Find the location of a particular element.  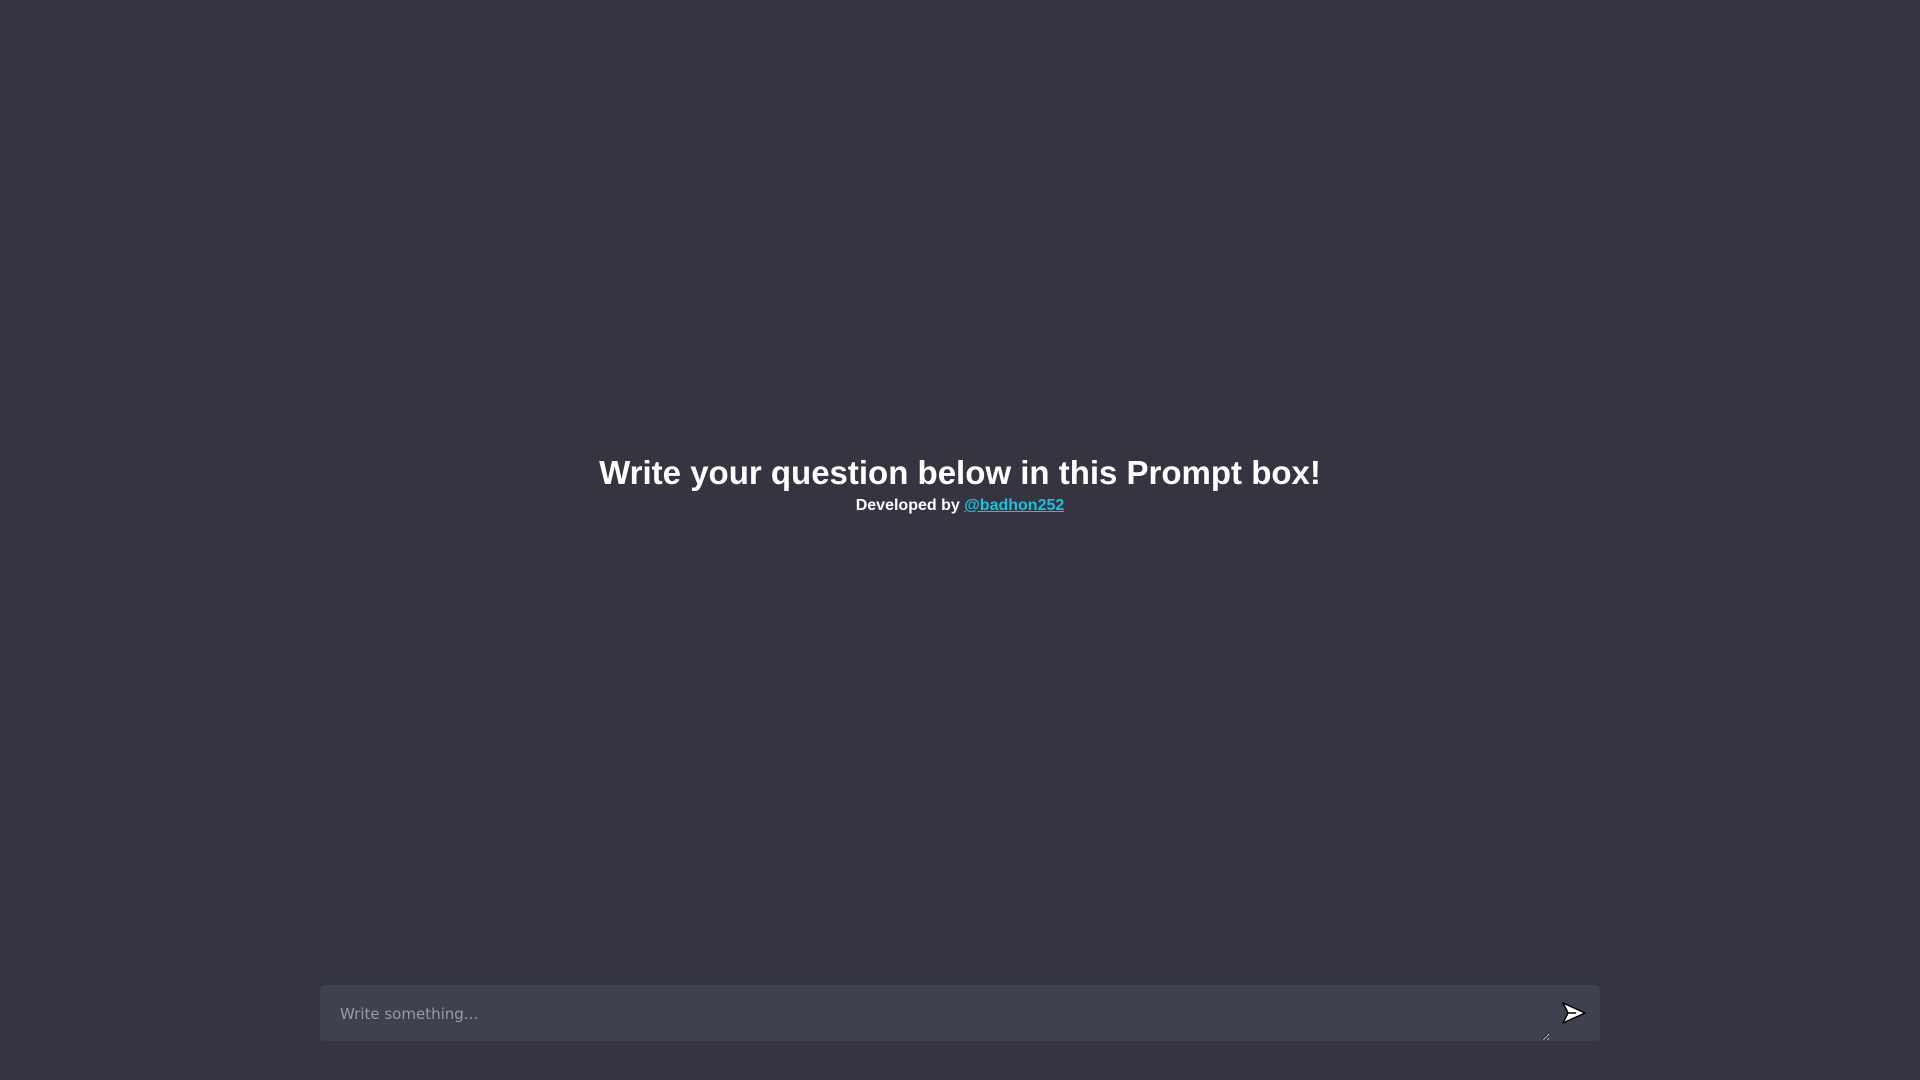

credit-prefix: Developed by is located at coordinates (910, 505).